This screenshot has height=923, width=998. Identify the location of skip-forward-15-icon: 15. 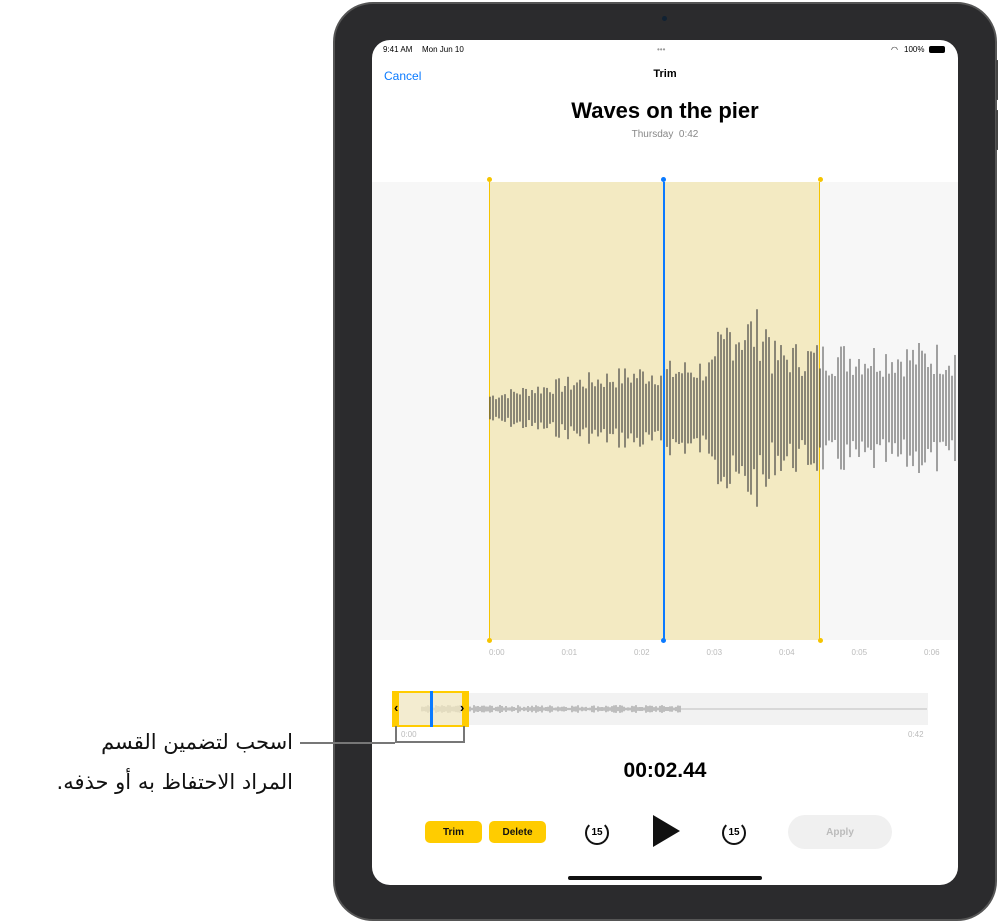
(734, 833).